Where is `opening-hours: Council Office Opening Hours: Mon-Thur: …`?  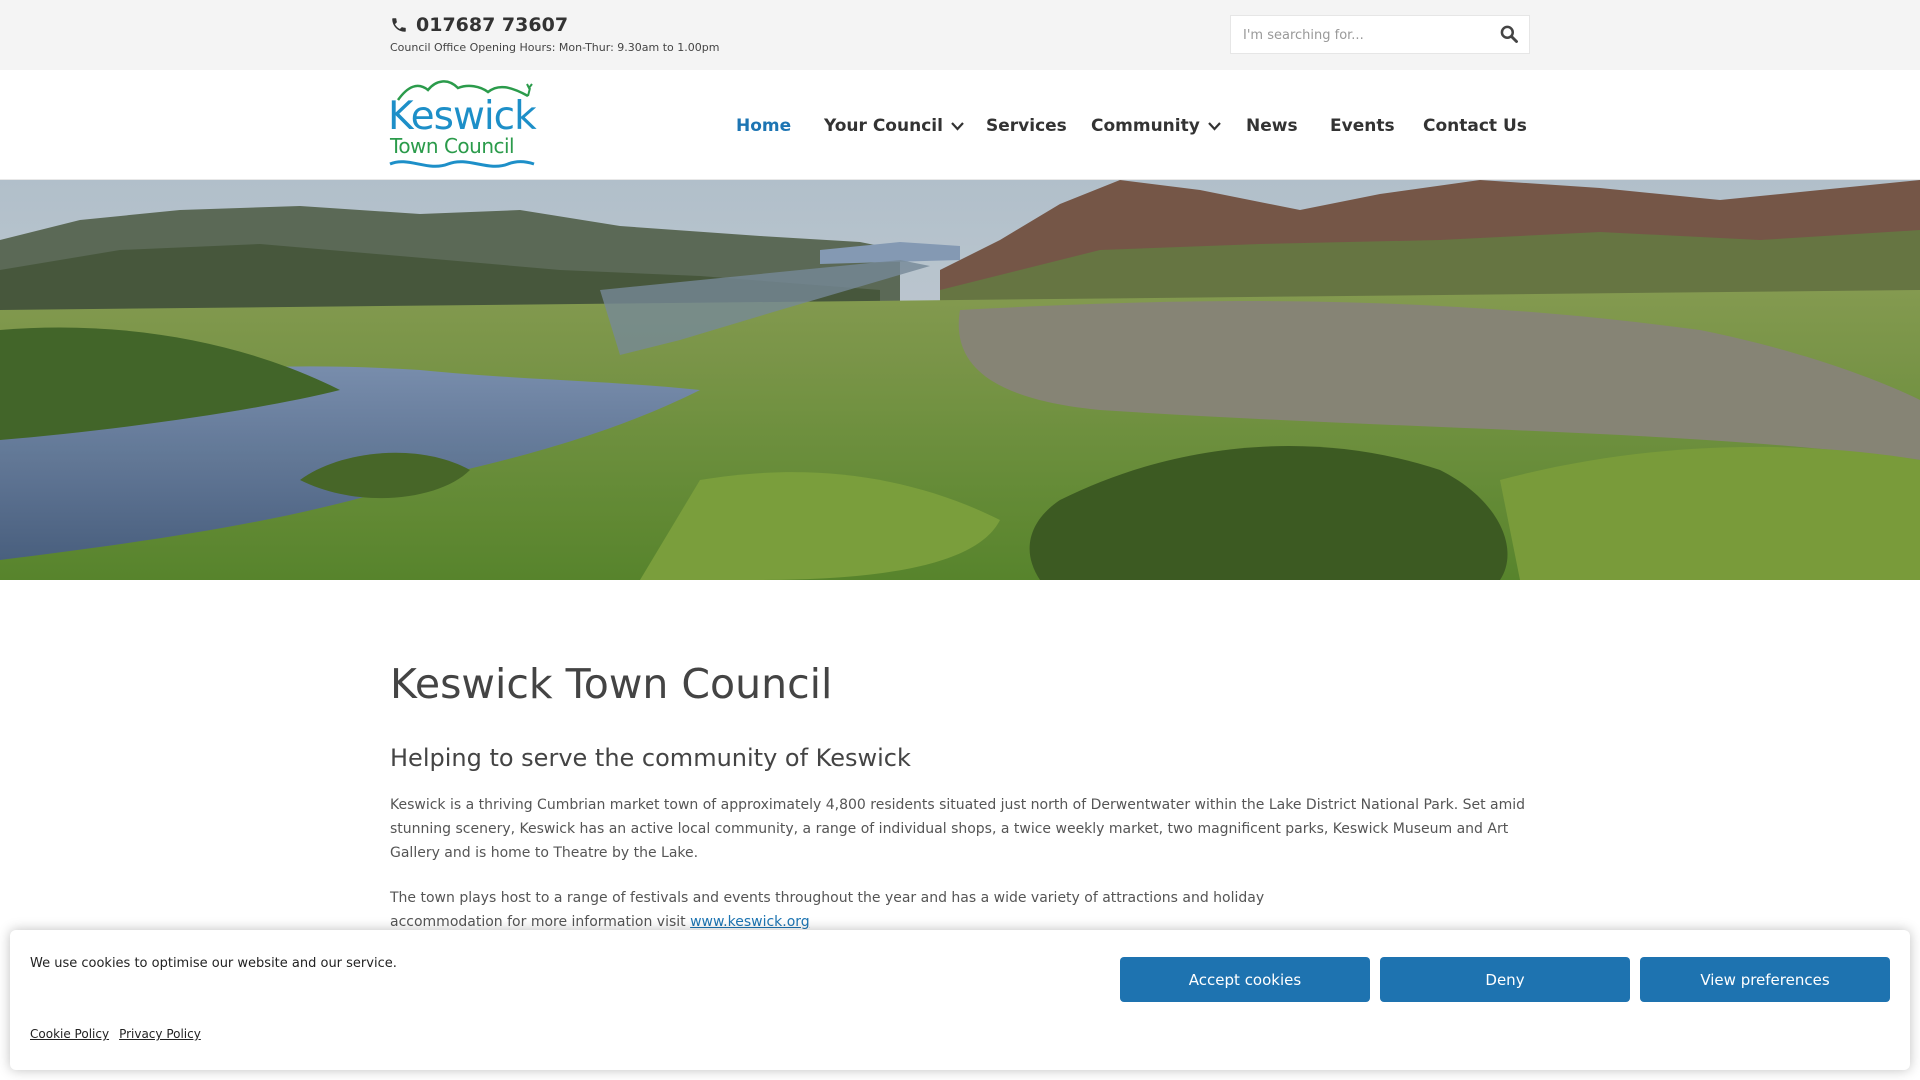
opening-hours: Council Office Opening Hours: Mon-Thur: … is located at coordinates (555, 47).